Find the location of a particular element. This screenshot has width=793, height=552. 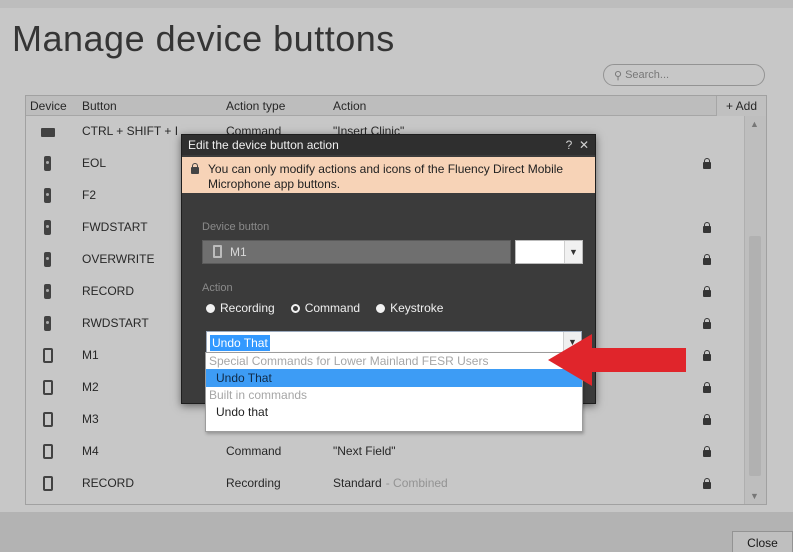

radio-recording: Recording is located at coordinates (240, 308).